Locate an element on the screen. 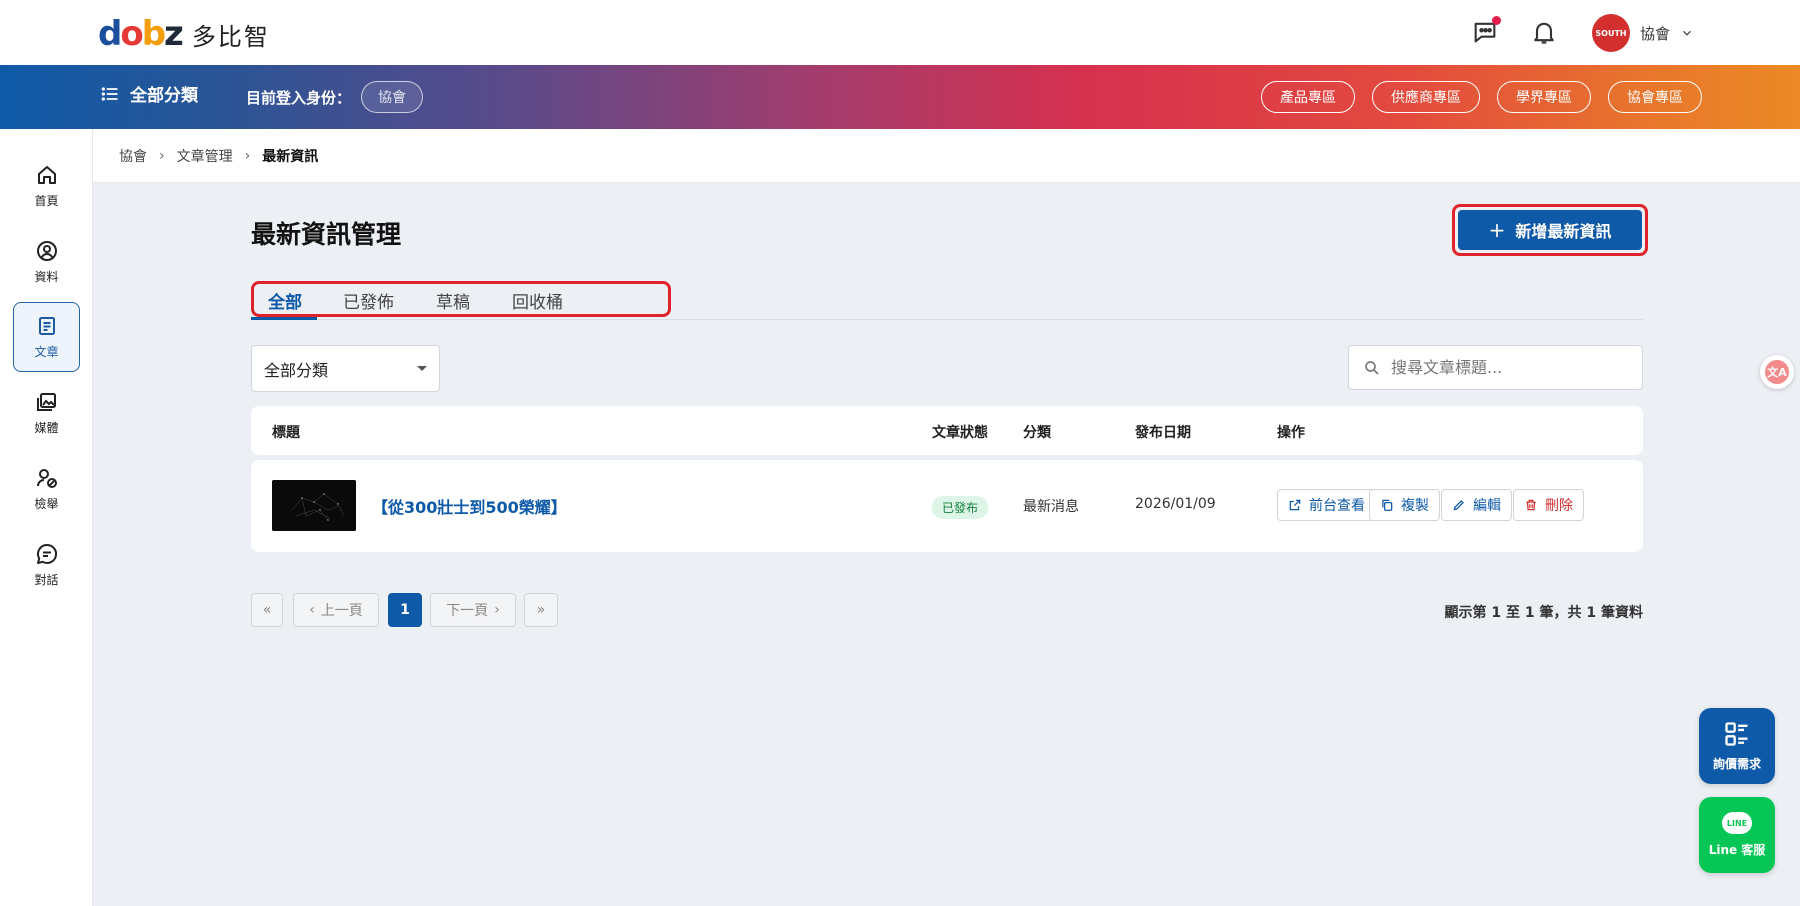  breadcrumb-item-current: 最新資訊 is located at coordinates (290, 156).